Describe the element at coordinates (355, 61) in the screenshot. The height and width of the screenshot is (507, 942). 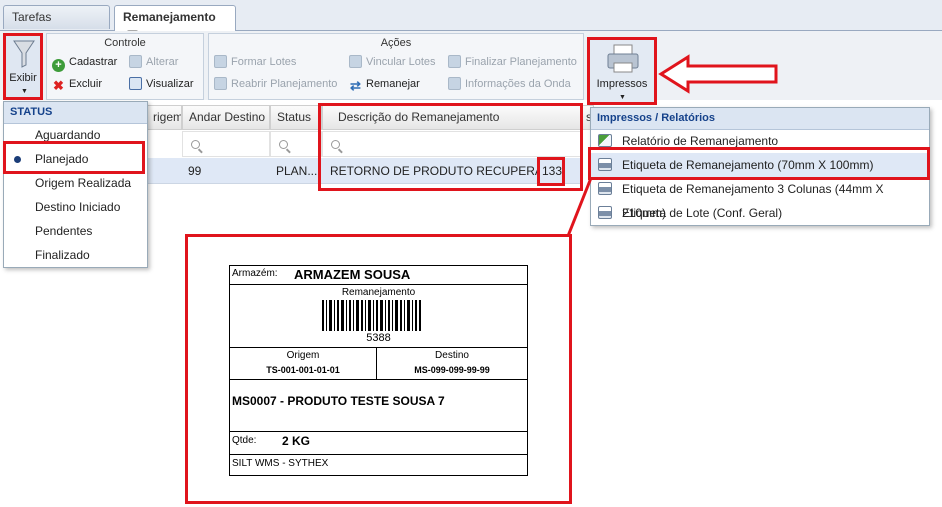
I see `link-icon` at that location.